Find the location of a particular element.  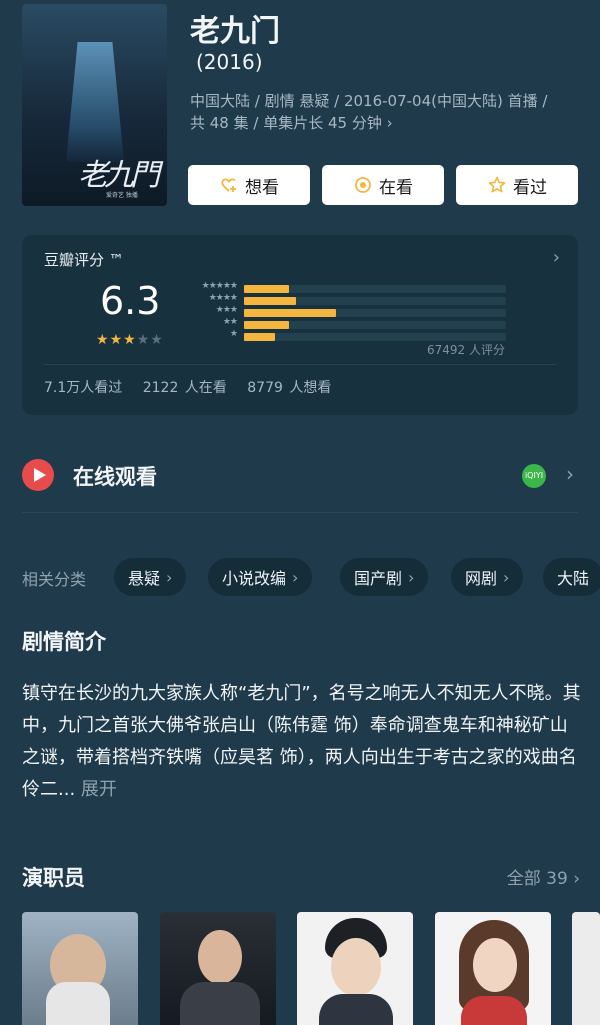

category-chip-novel-adaptation: 小说改编 › is located at coordinates (260, 577).